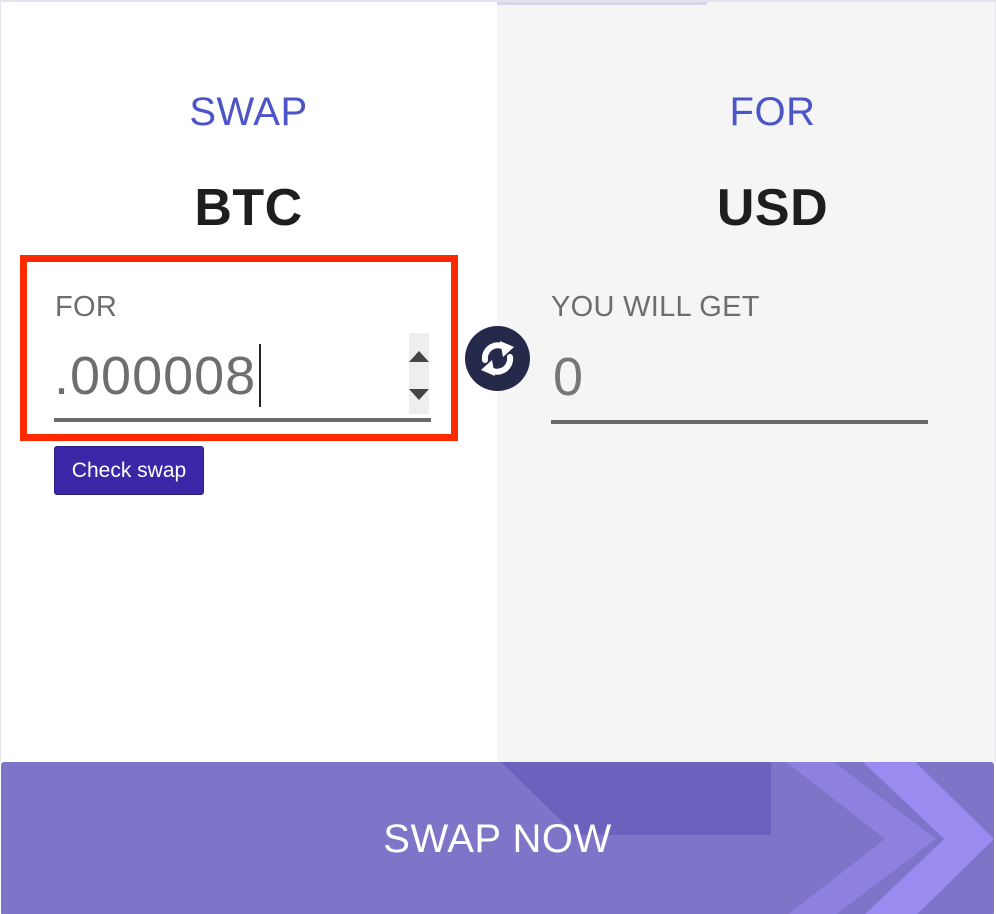 The width and height of the screenshot is (996, 914). What do you see at coordinates (602, 3) in the screenshot?
I see `top-accent-bar` at bounding box center [602, 3].